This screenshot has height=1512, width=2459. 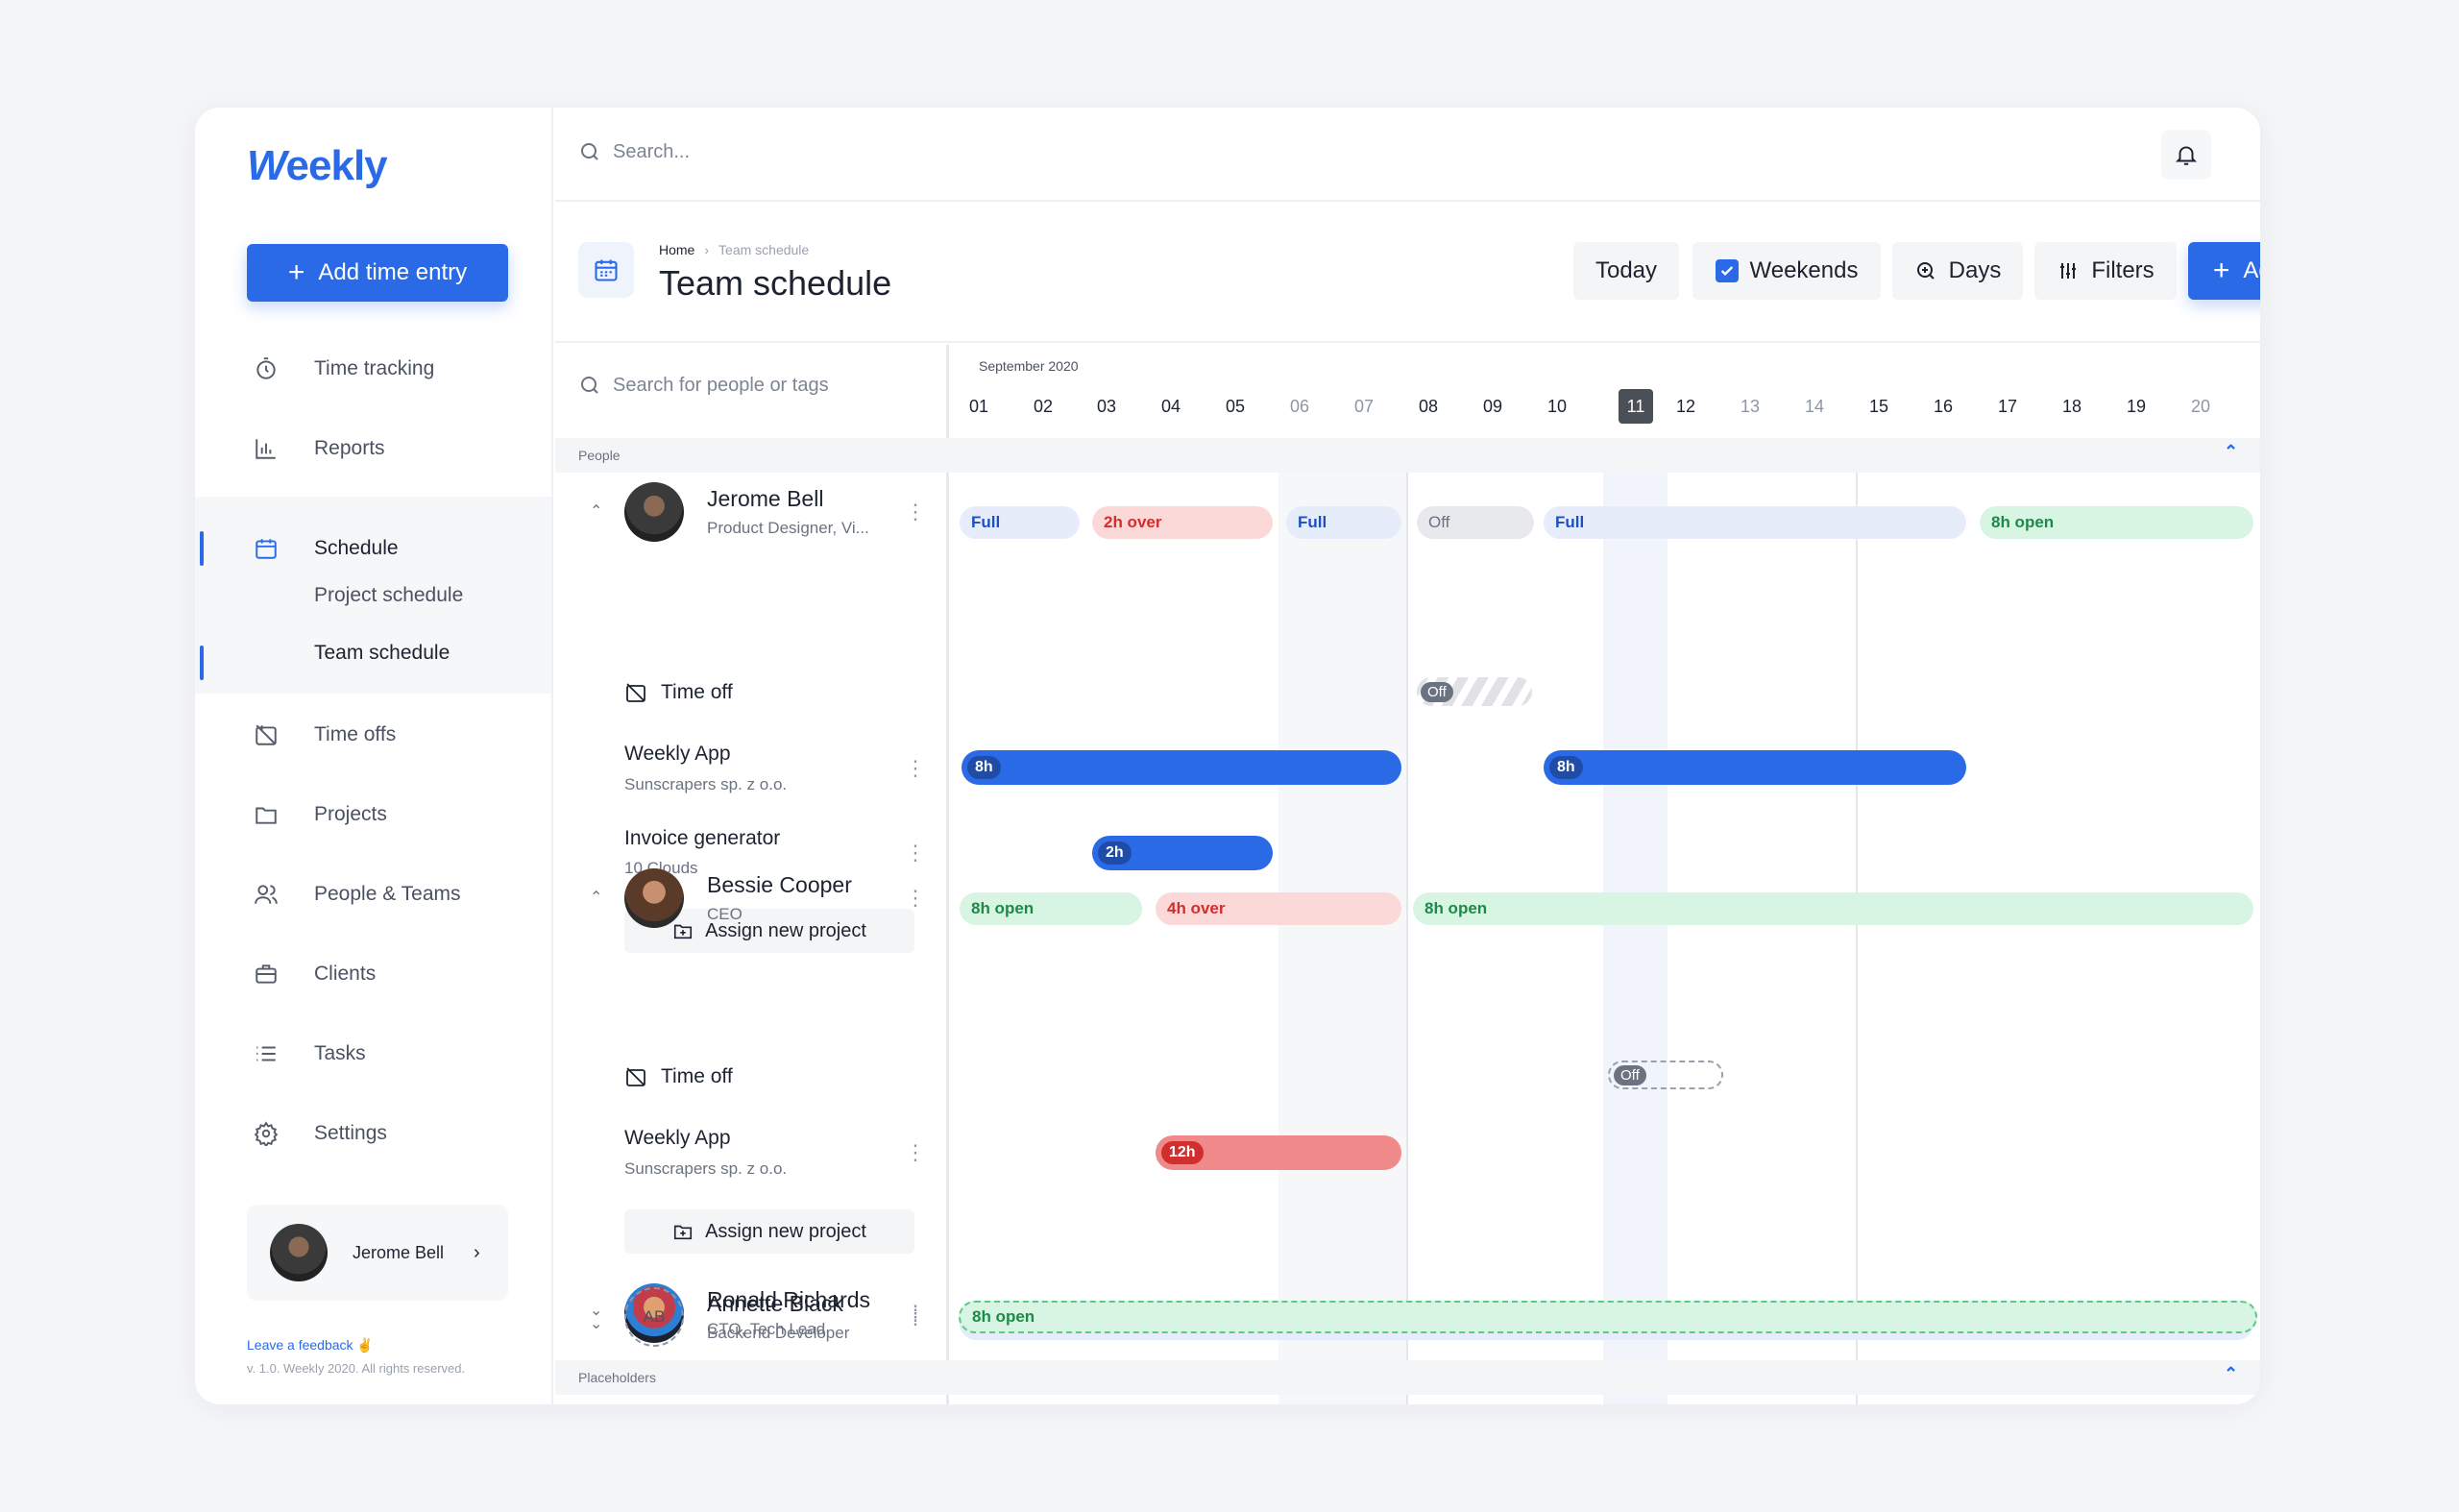 What do you see at coordinates (1043, 406) in the screenshot?
I see `day-header: 02` at bounding box center [1043, 406].